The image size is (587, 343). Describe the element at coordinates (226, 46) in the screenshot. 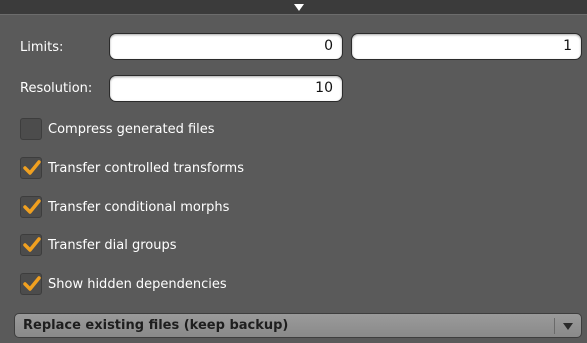

I see `limits-min-field: 0` at that location.